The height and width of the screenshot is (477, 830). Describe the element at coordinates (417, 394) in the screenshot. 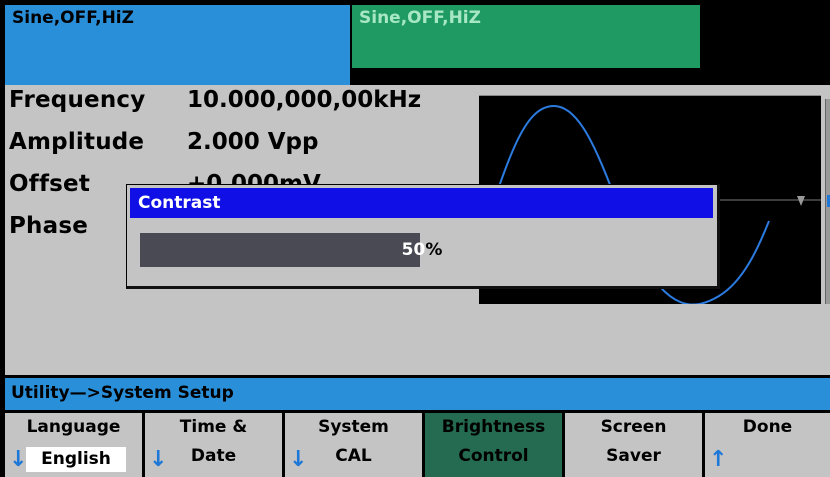

I see `breadcrumb: Utility—>System Setup` at that location.